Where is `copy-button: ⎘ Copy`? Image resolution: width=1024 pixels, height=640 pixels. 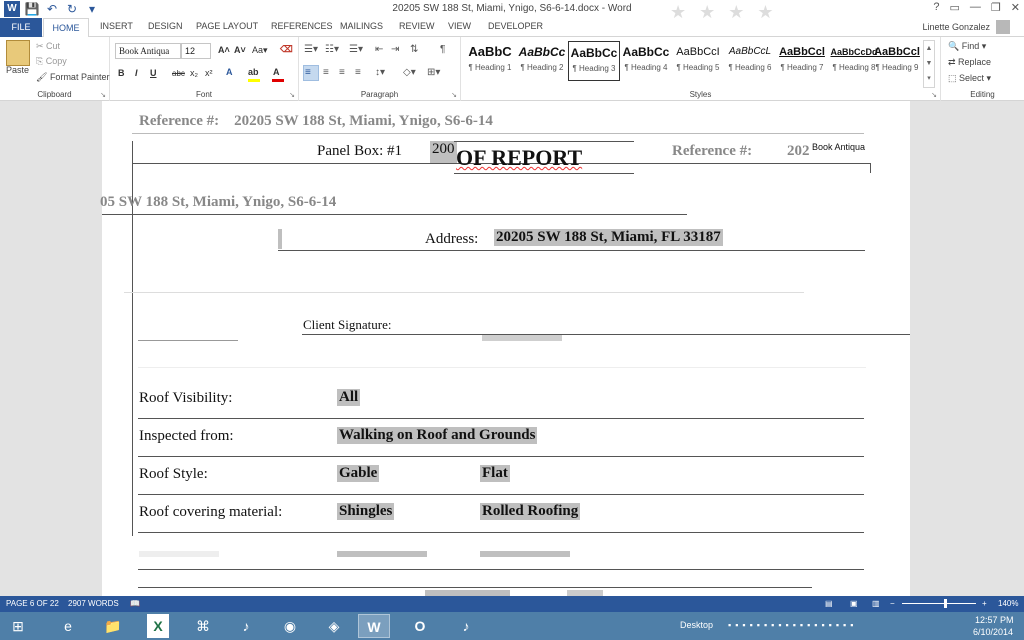
copy-button: ⎘ Copy is located at coordinates (51, 61).